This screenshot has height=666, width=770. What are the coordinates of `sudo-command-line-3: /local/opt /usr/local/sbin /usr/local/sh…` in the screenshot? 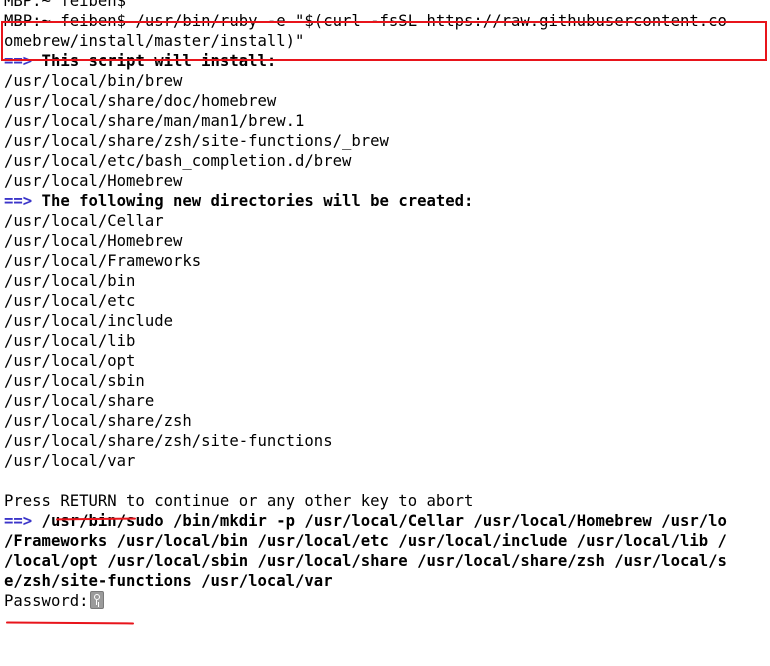 It's located at (365, 561).